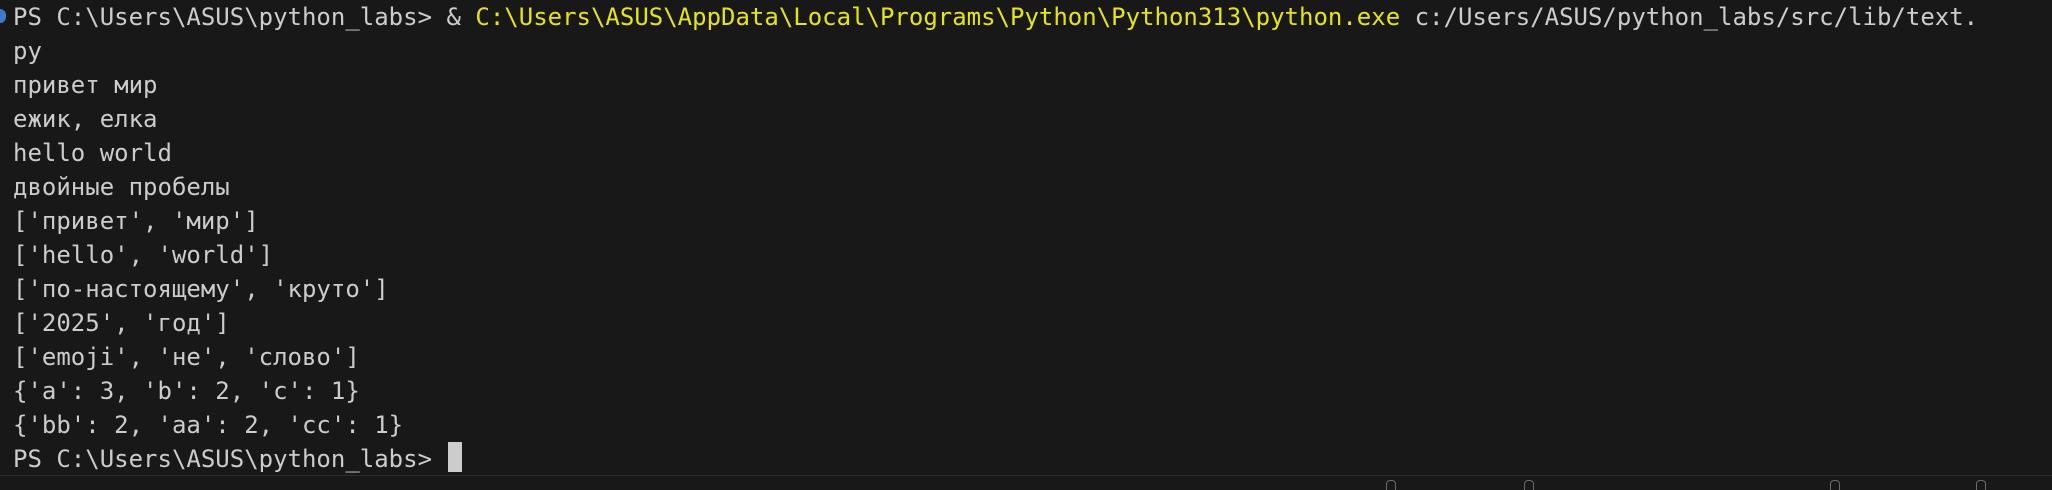 The image size is (2052, 490). What do you see at coordinates (461, 17) in the screenshot?
I see `call-operator: &` at bounding box center [461, 17].